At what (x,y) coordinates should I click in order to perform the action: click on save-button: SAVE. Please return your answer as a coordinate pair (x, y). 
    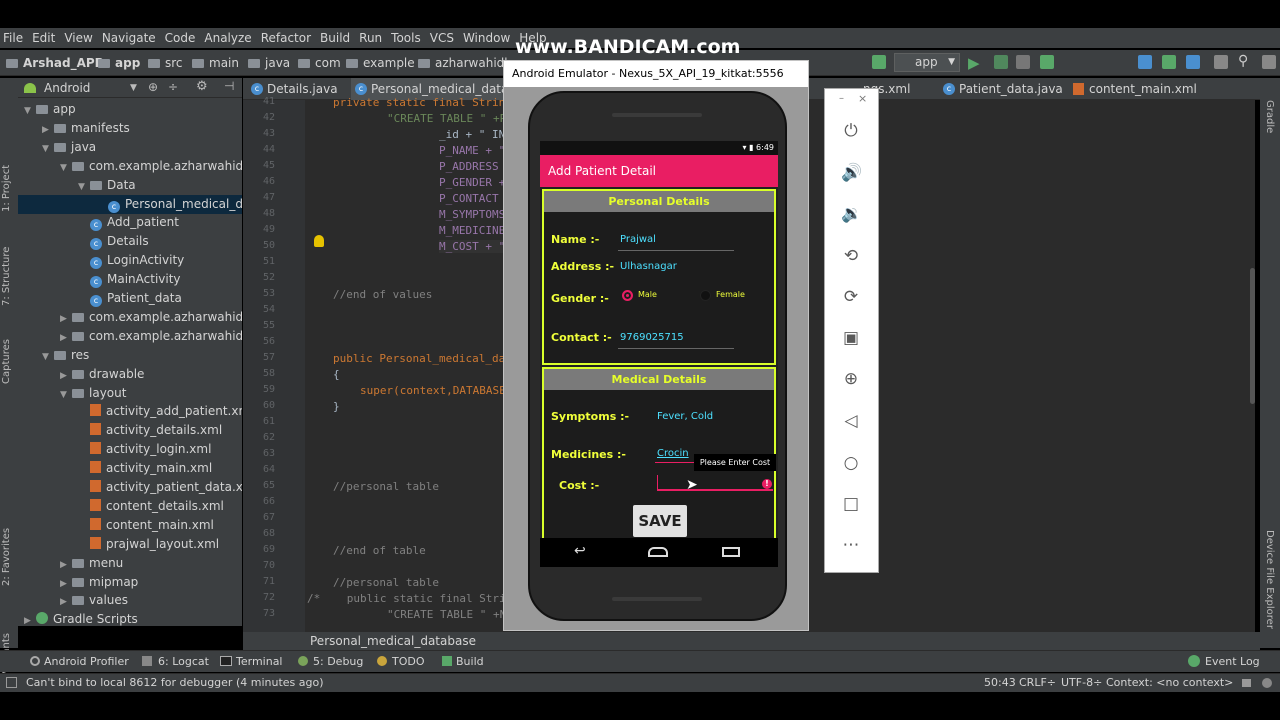
    Looking at the image, I should click on (660, 521).